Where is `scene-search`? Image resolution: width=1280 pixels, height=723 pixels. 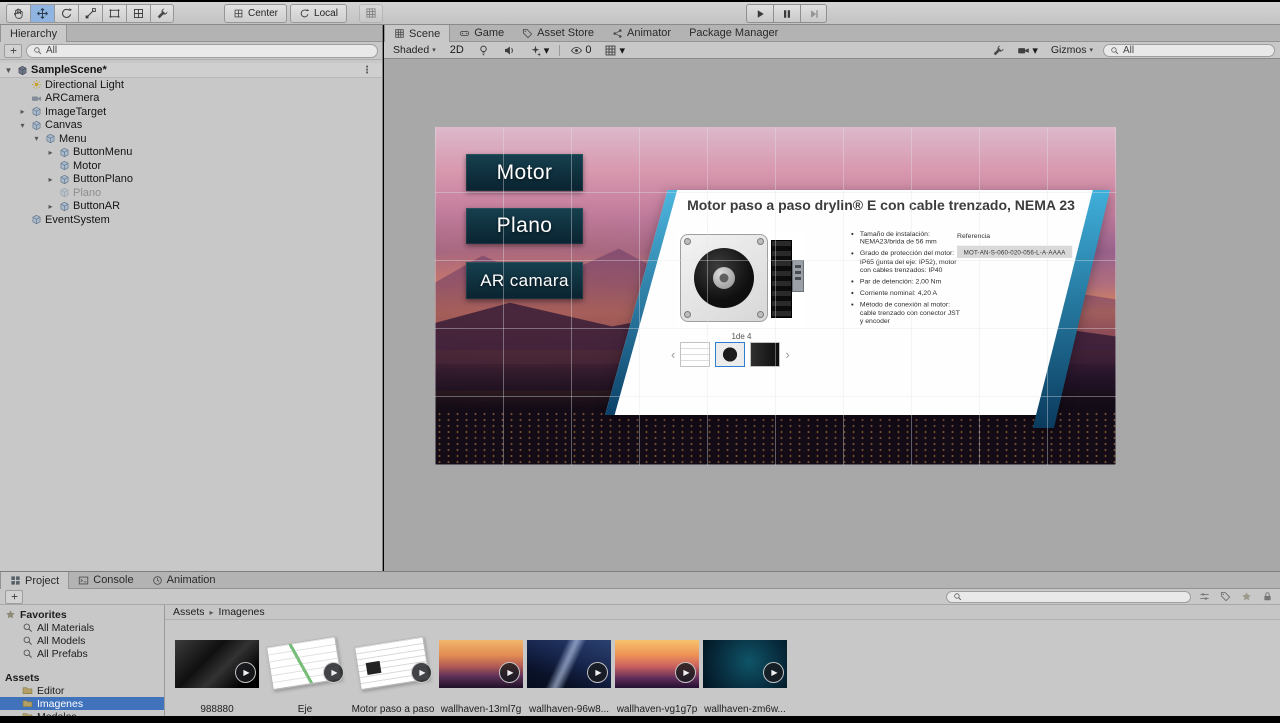 scene-search is located at coordinates (1189, 50).